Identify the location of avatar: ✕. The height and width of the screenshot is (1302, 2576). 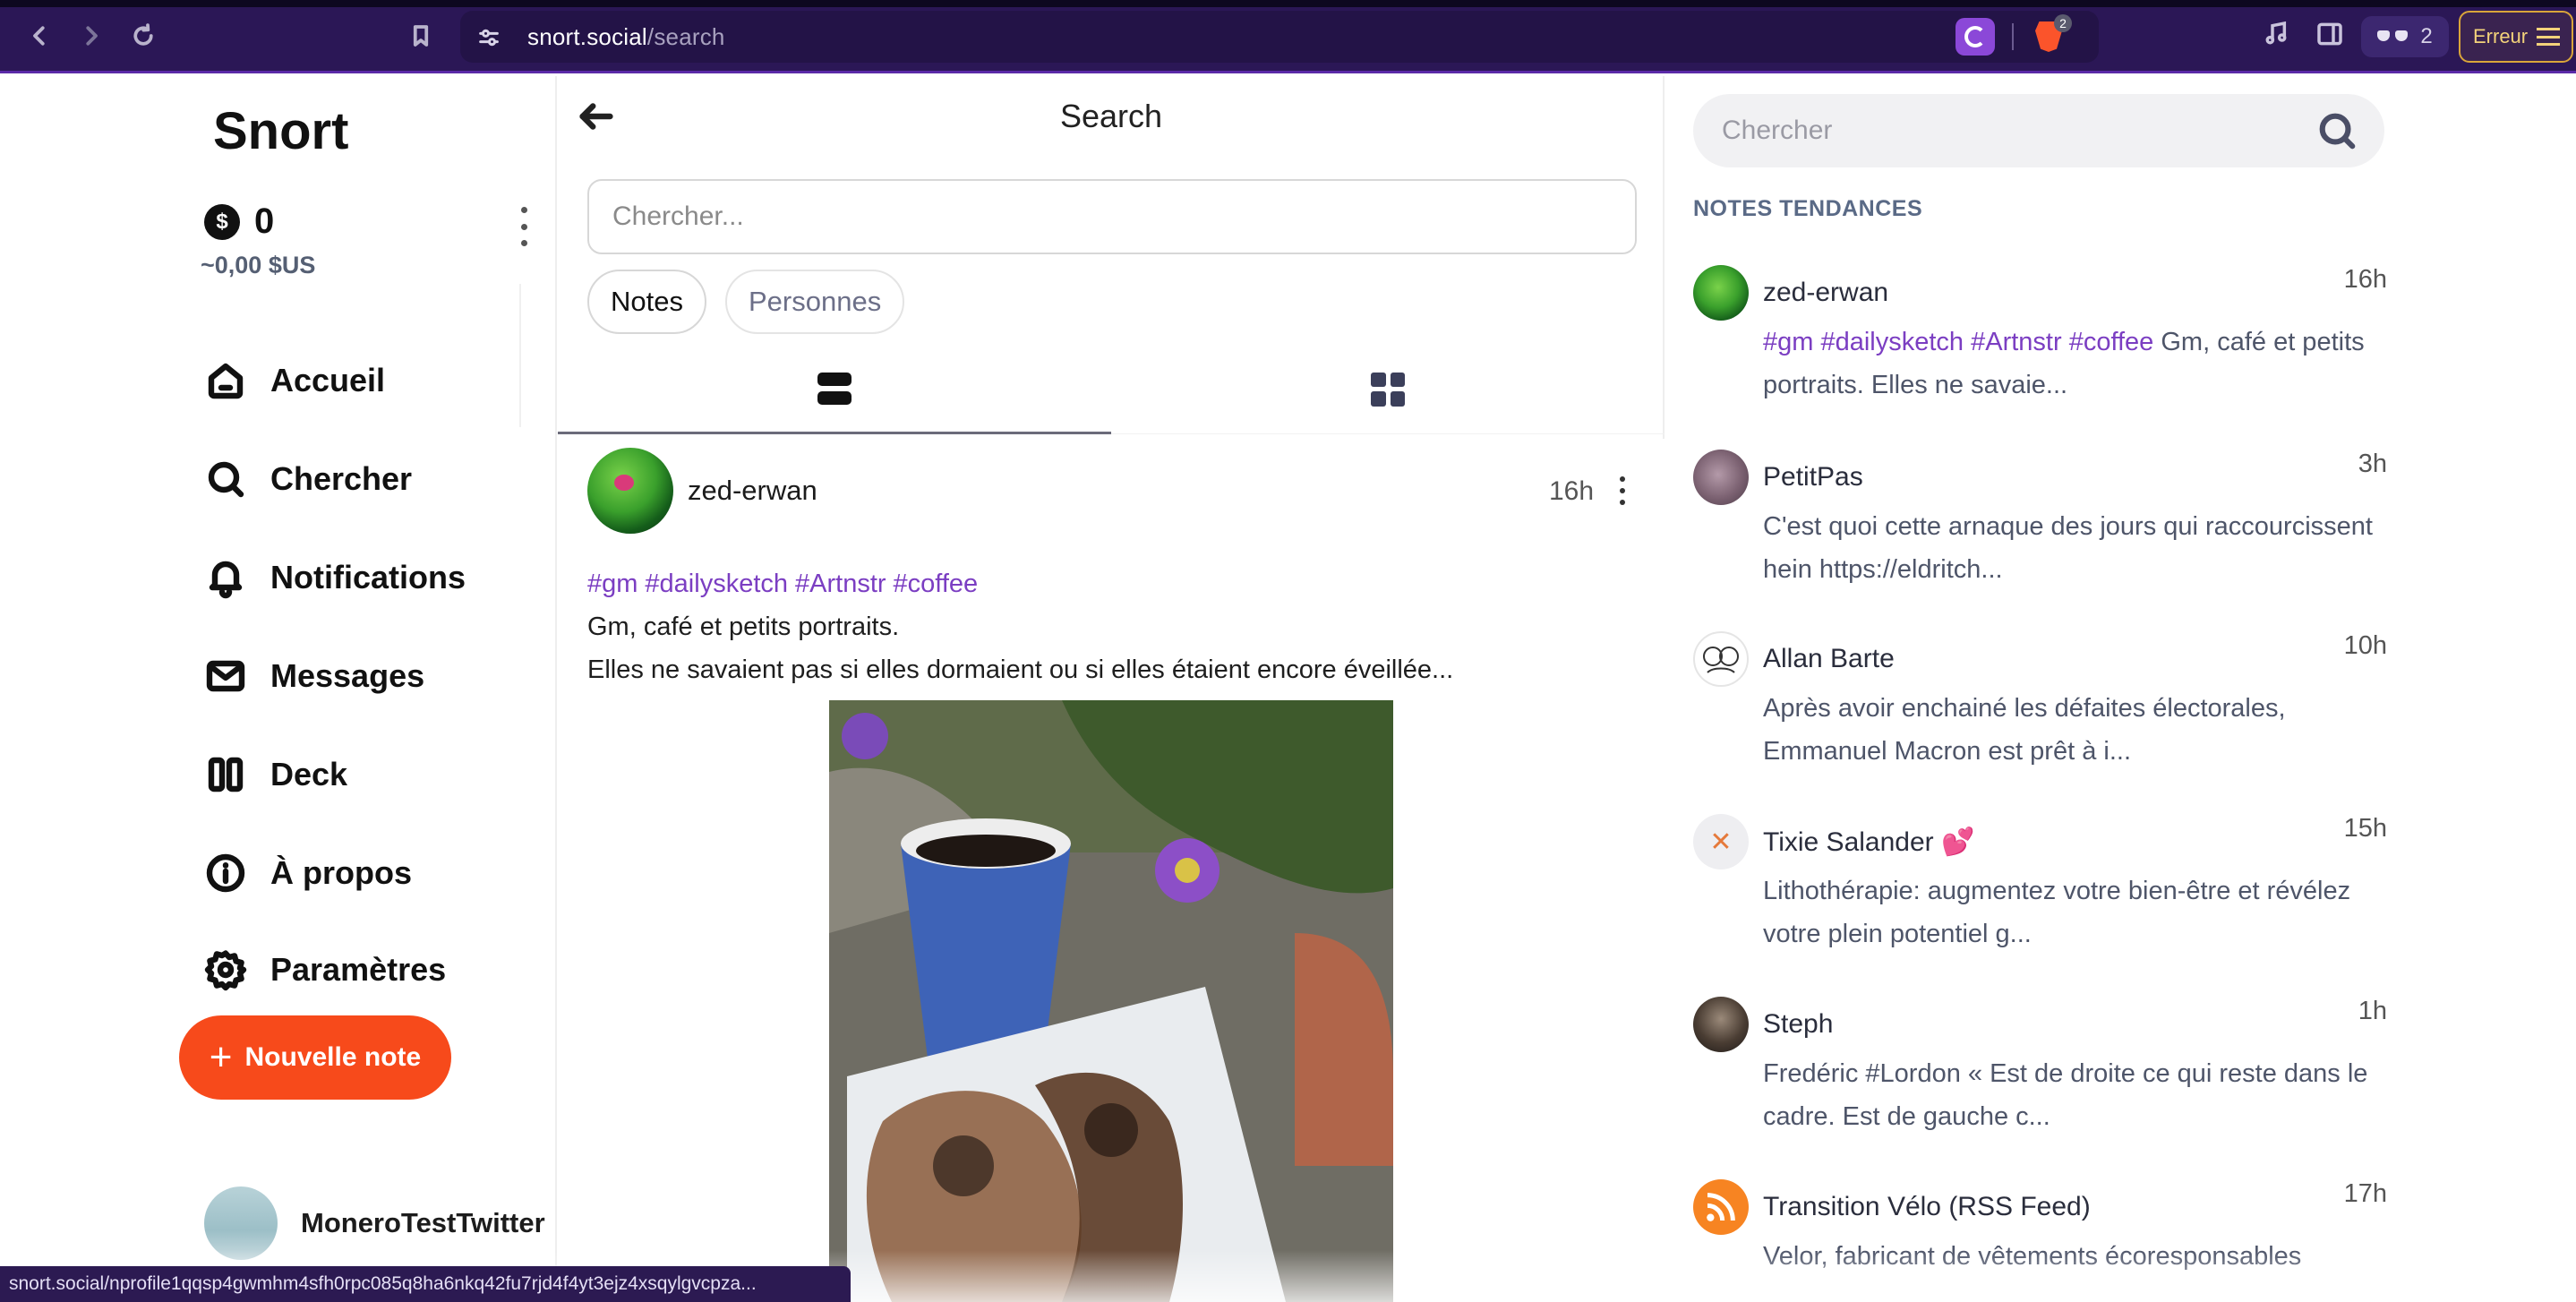
(1721, 841).